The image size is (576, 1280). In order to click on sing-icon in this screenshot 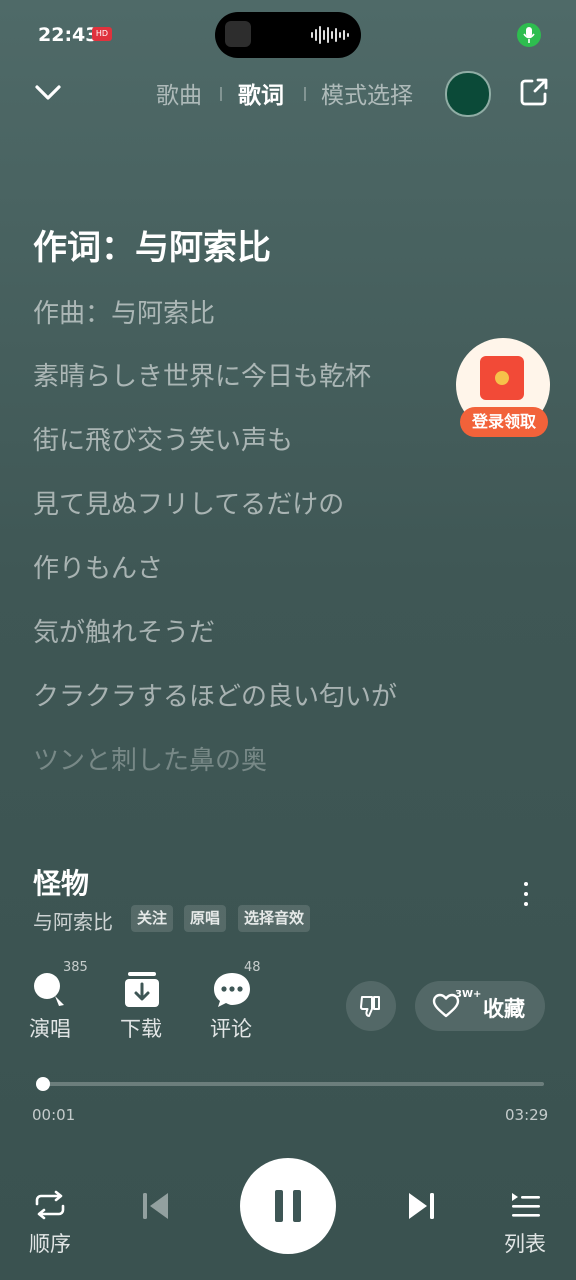, I will do `click(51, 990)`.